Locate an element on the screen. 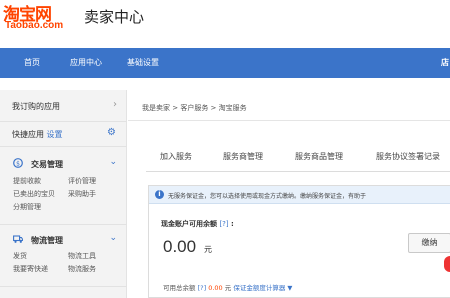 The width and height of the screenshot is (450, 298). logo-en-text: Taobao.com is located at coordinates (34, 25).